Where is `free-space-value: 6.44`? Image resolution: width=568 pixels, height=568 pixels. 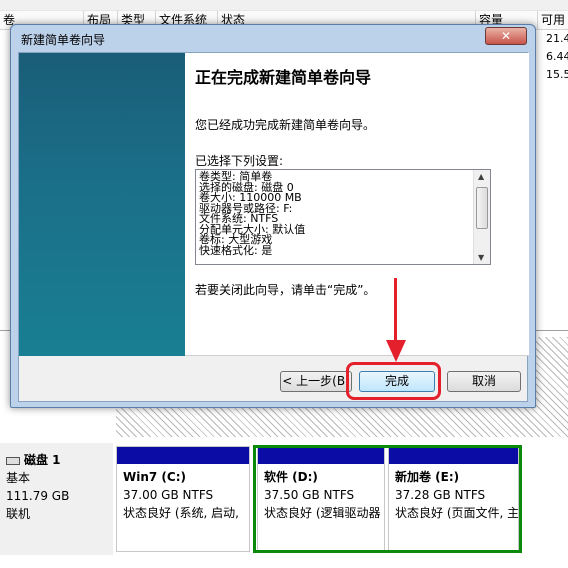 free-space-value: 6.44 is located at coordinates (557, 56).